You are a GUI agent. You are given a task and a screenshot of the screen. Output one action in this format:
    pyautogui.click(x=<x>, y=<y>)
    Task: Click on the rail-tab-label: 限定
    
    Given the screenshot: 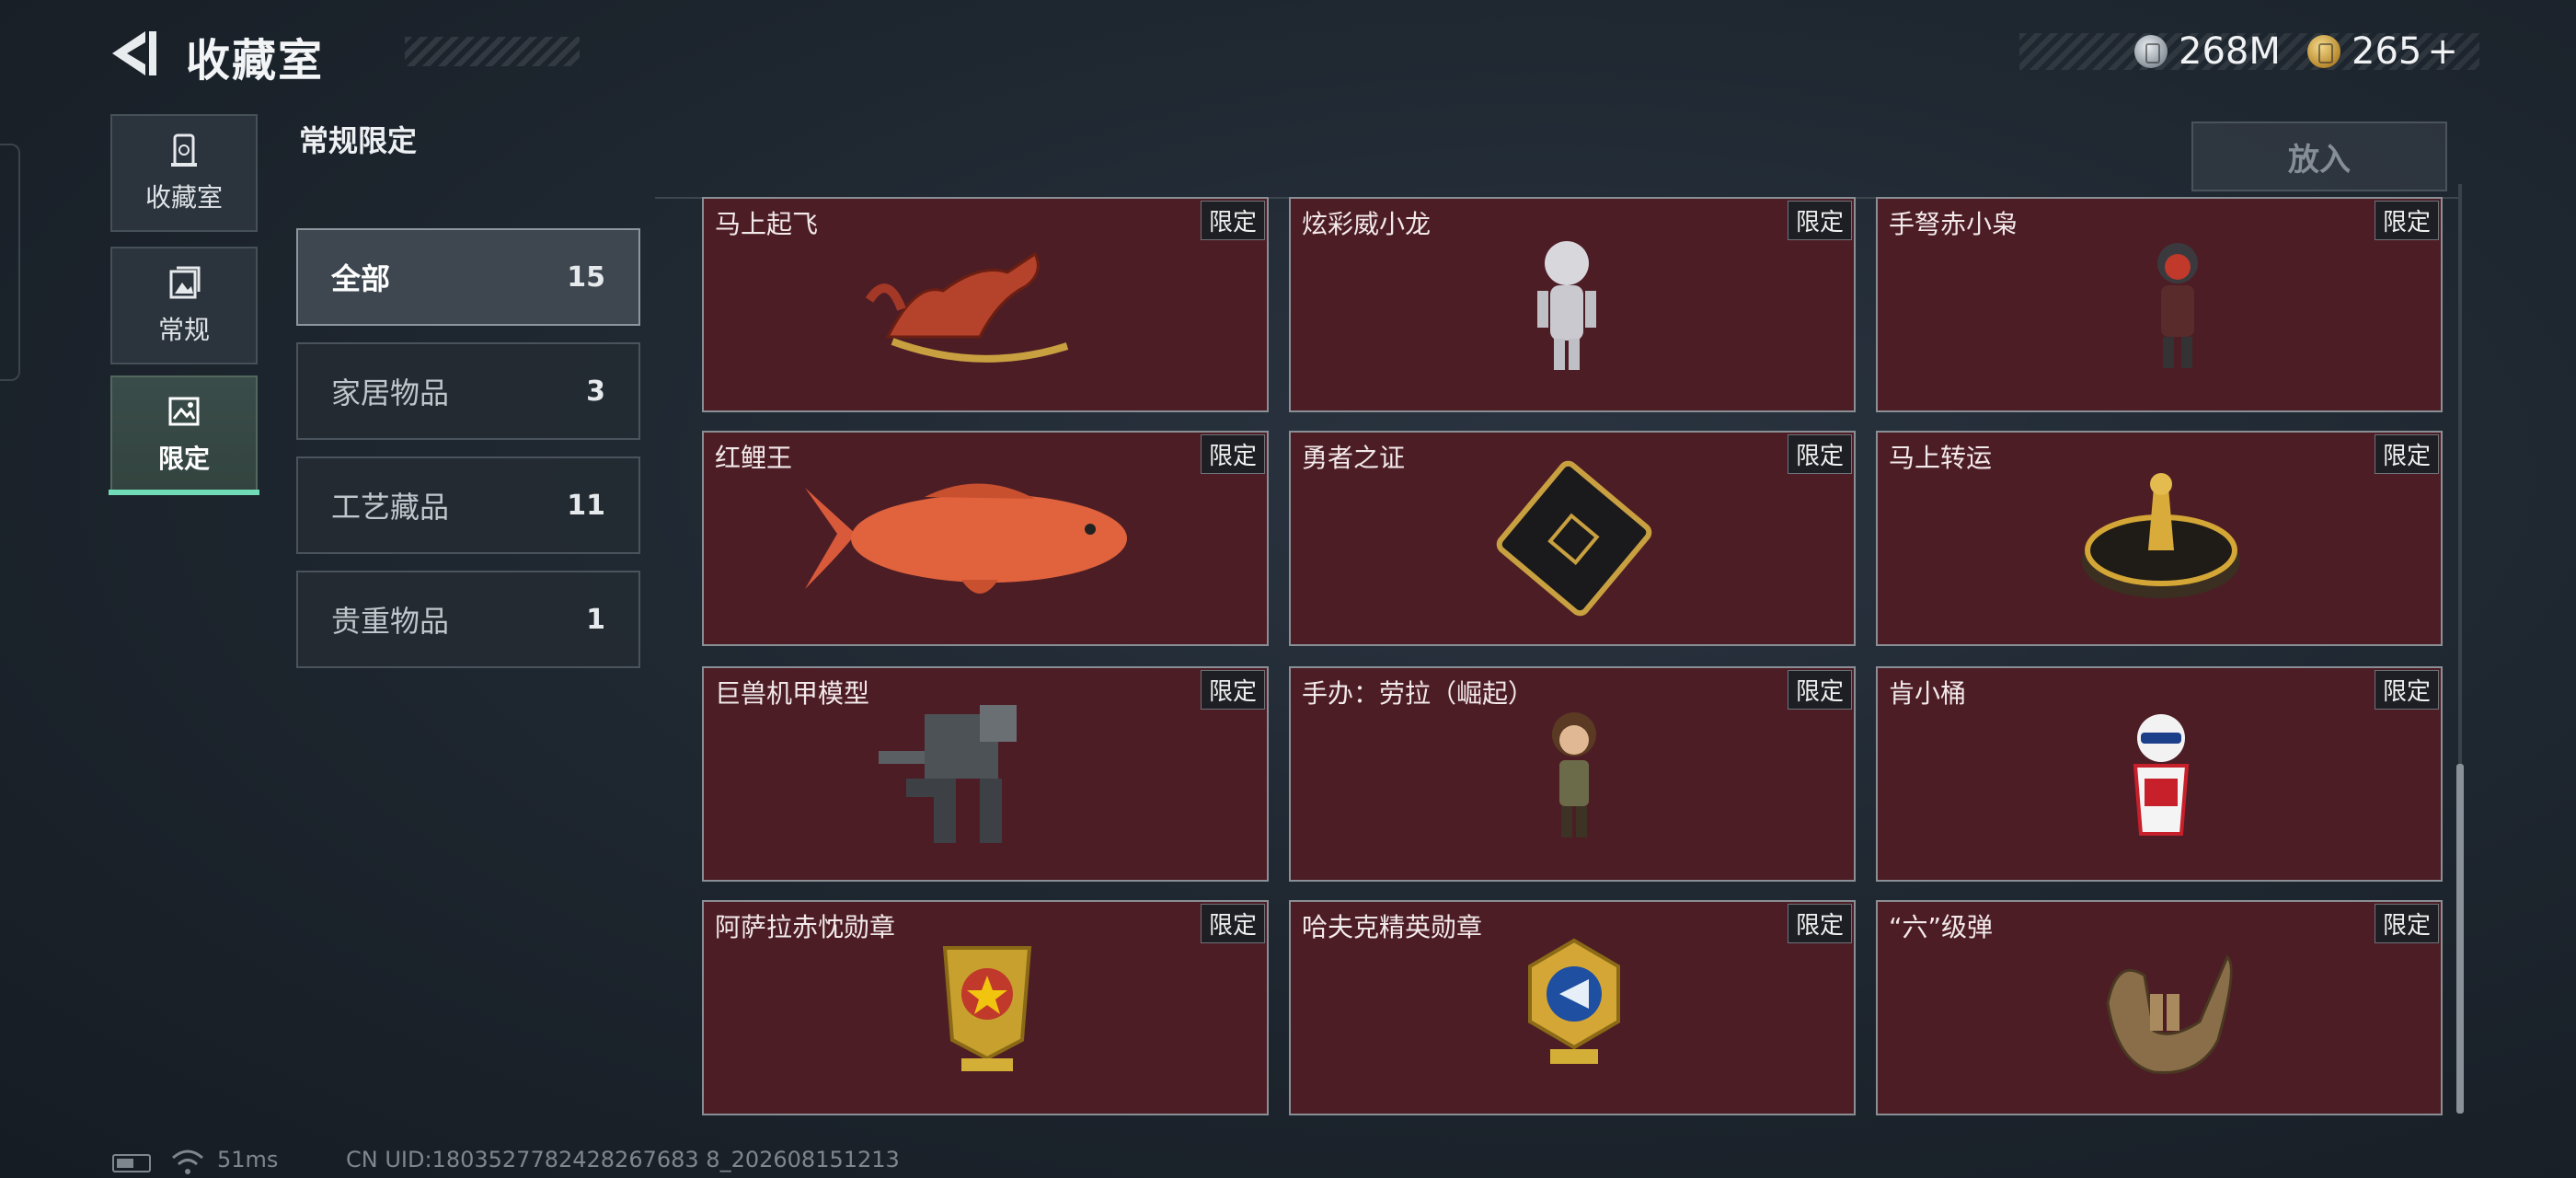 What is the action you would take?
    pyautogui.click(x=183, y=459)
    